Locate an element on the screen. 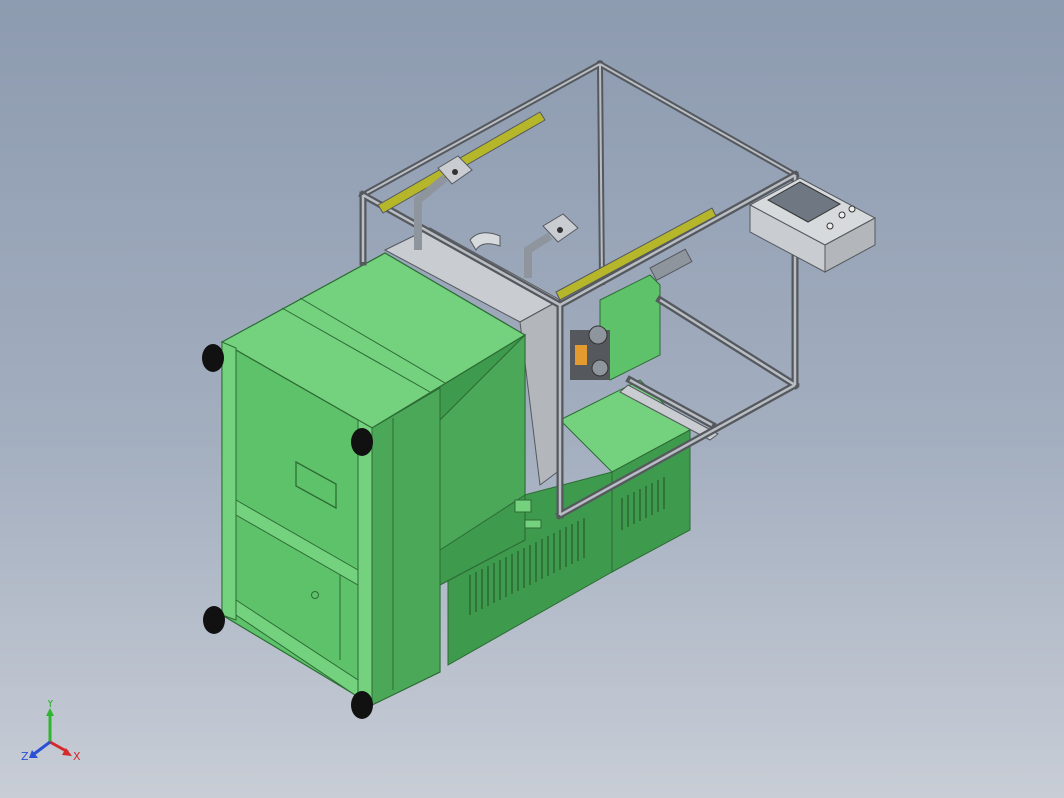 This screenshot has width=1064, height=798. z-axis-label: Z is located at coordinates (25, 756).